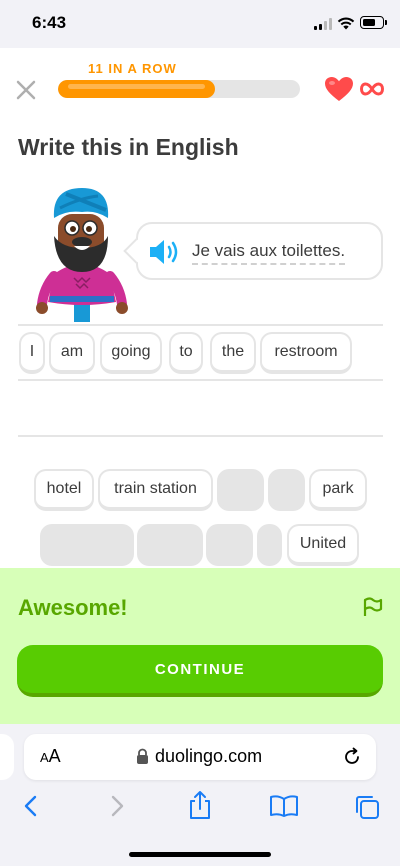 The width and height of the screenshot is (400, 866). What do you see at coordinates (49, 22) in the screenshot?
I see `status-time: 6:43` at bounding box center [49, 22].